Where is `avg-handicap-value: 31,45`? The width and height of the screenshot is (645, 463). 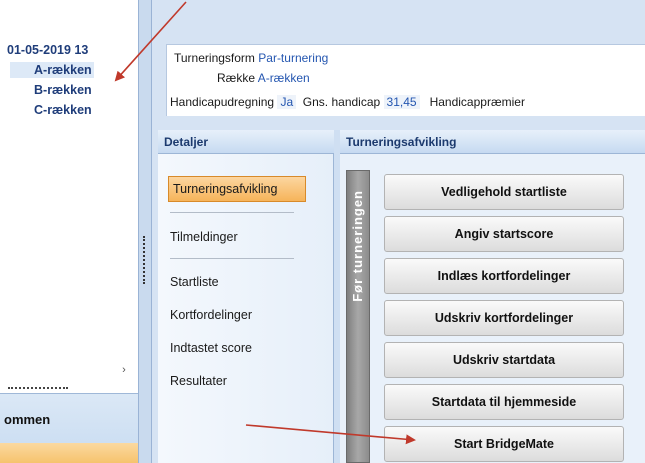
avg-handicap-value: 31,45 is located at coordinates (401, 102).